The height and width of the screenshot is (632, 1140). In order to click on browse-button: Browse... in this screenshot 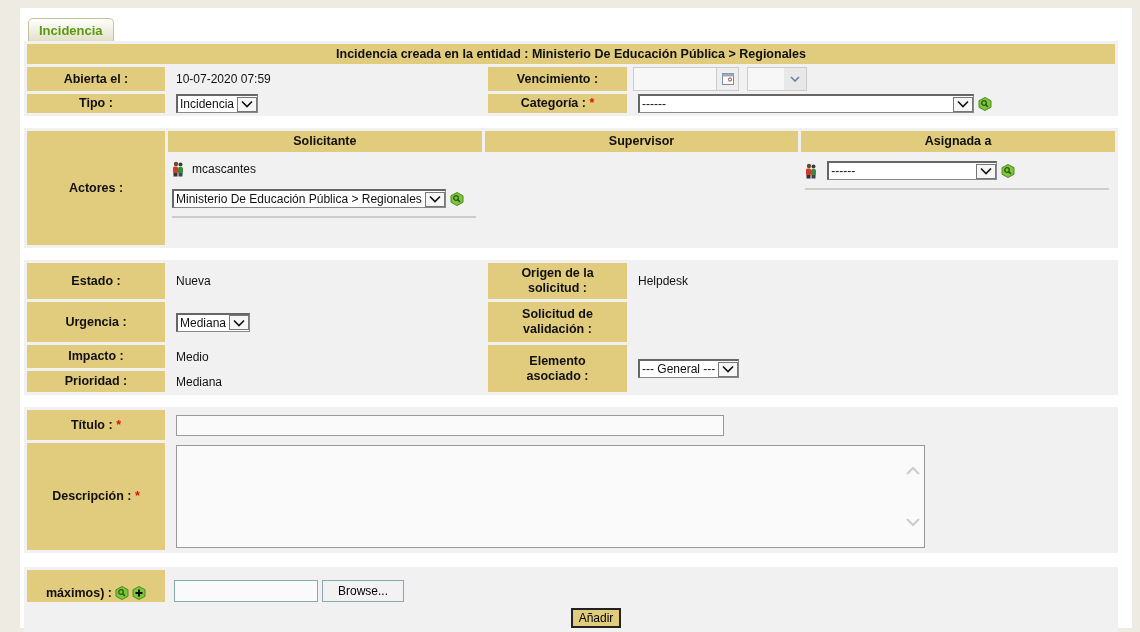, I will do `click(363, 591)`.